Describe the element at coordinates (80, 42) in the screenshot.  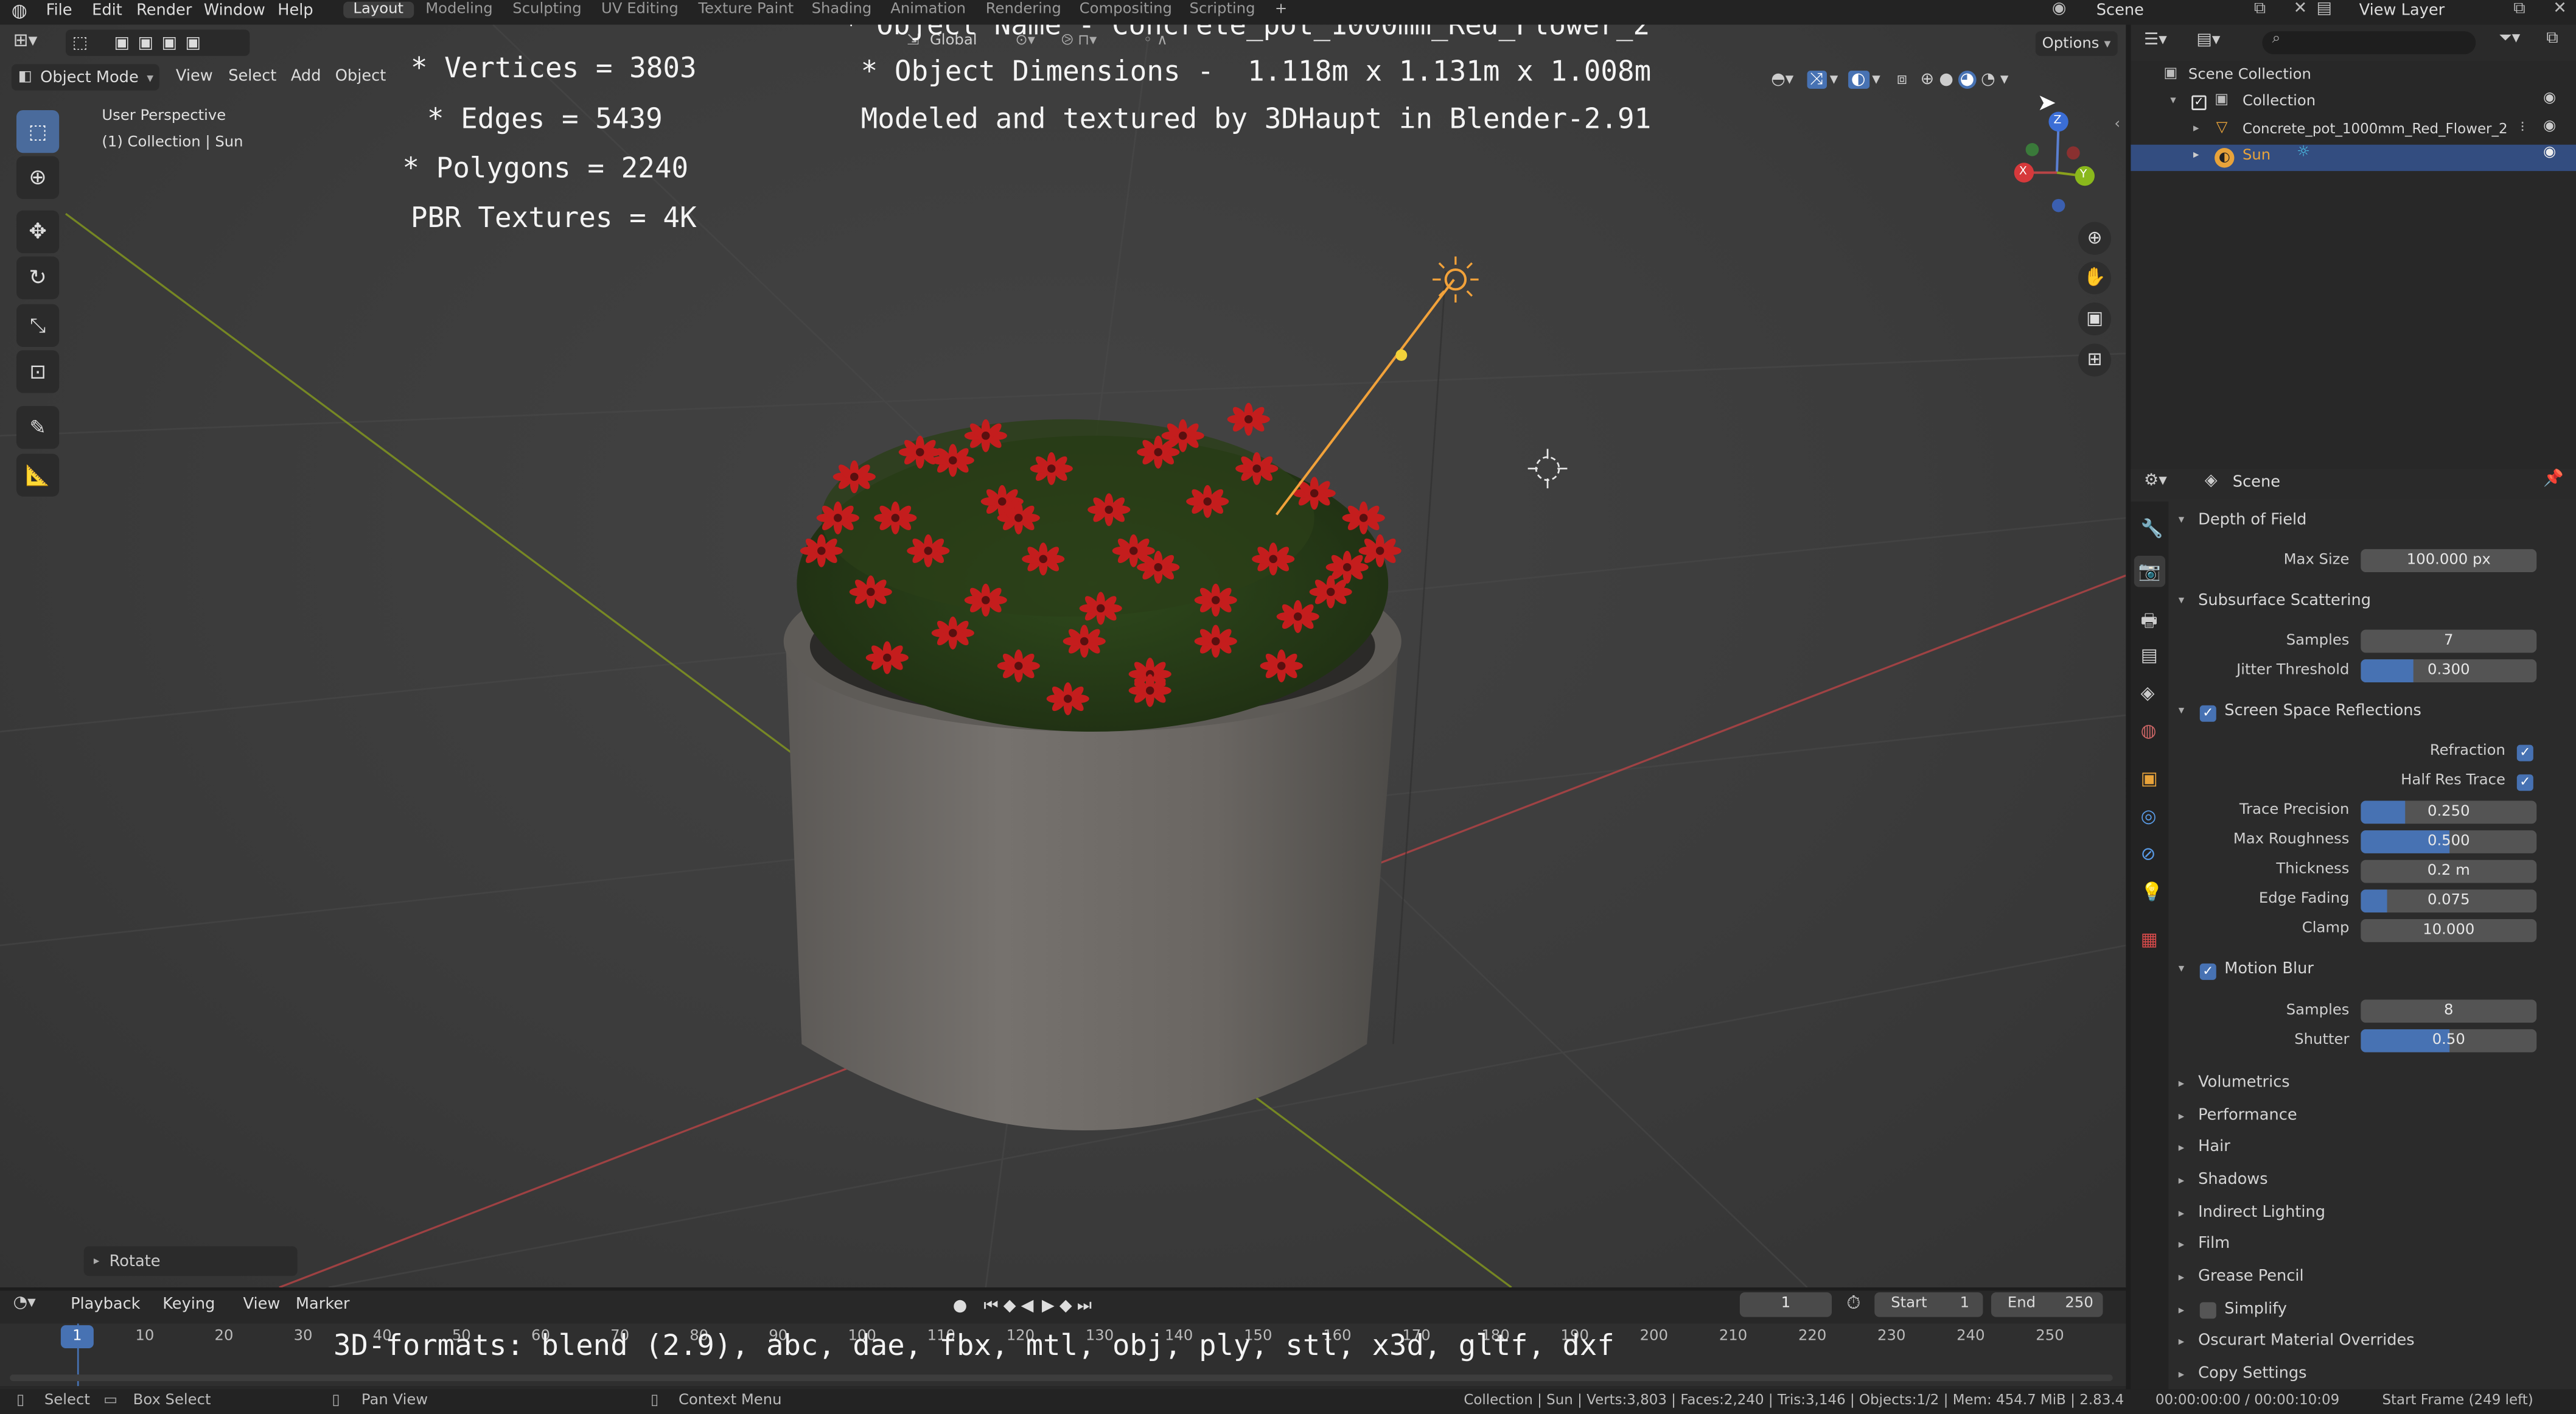
I see `tweak-icon: ⬚` at that location.